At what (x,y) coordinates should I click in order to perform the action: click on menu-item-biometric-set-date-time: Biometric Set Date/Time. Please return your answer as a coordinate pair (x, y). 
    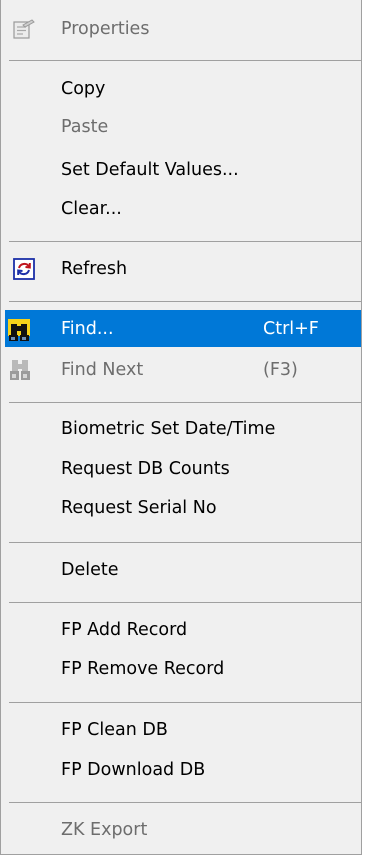
    Looking at the image, I should click on (183, 428).